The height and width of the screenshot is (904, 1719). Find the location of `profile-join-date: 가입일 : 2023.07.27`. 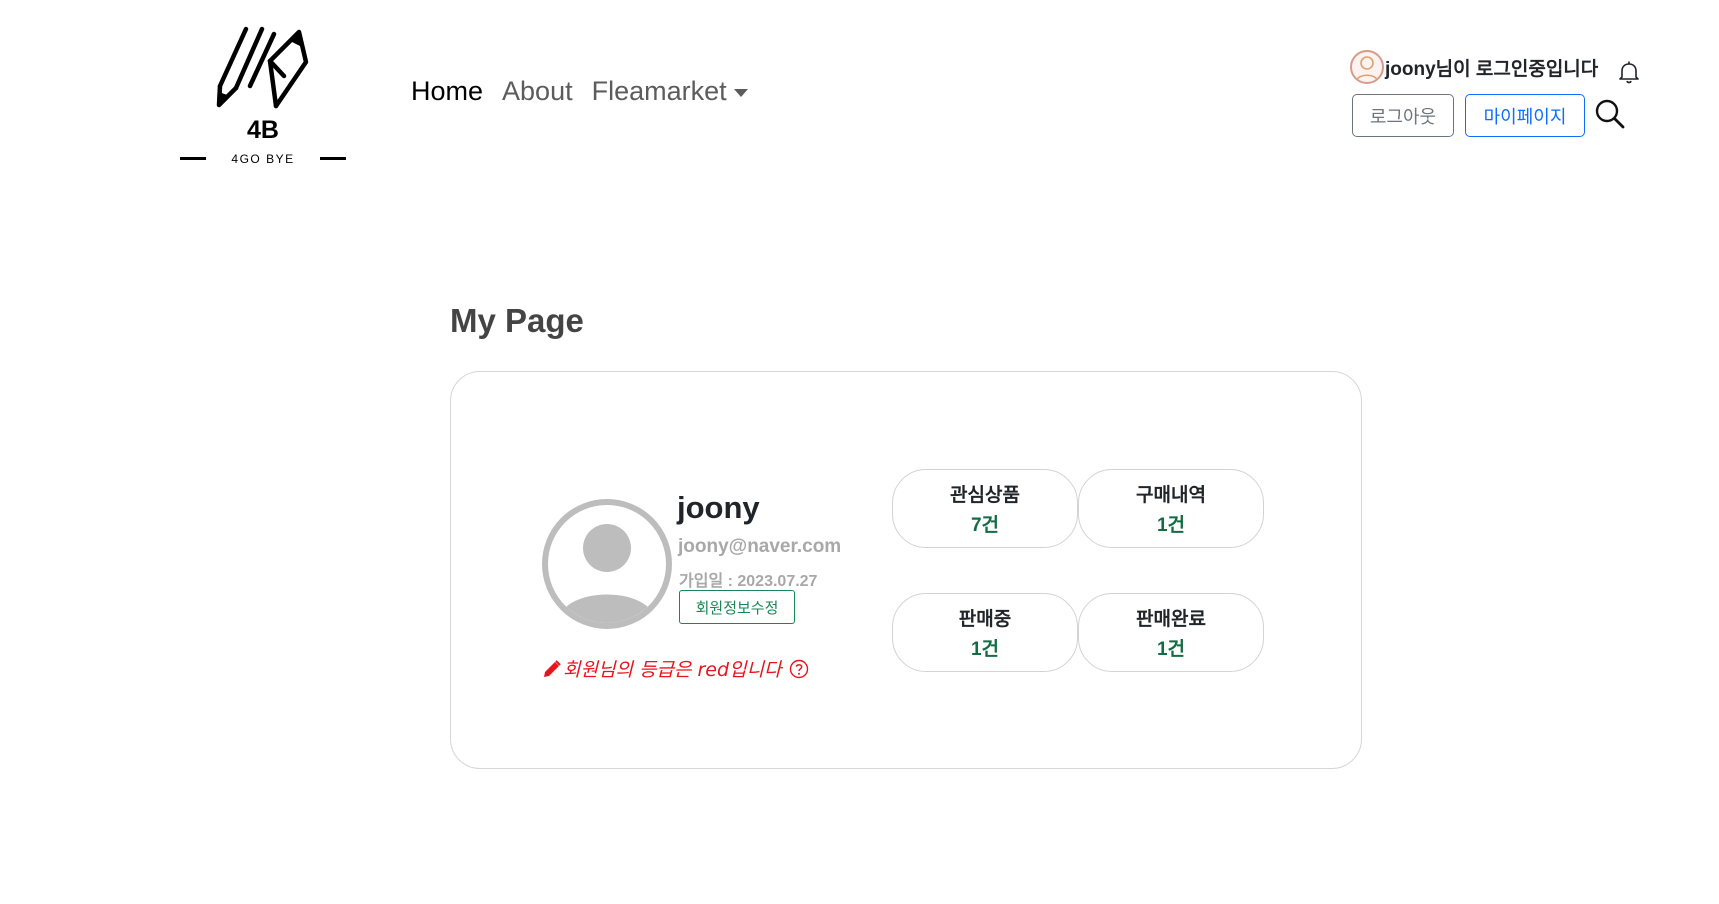

profile-join-date: 가입일 : 2023.07.27 is located at coordinates (748, 581).